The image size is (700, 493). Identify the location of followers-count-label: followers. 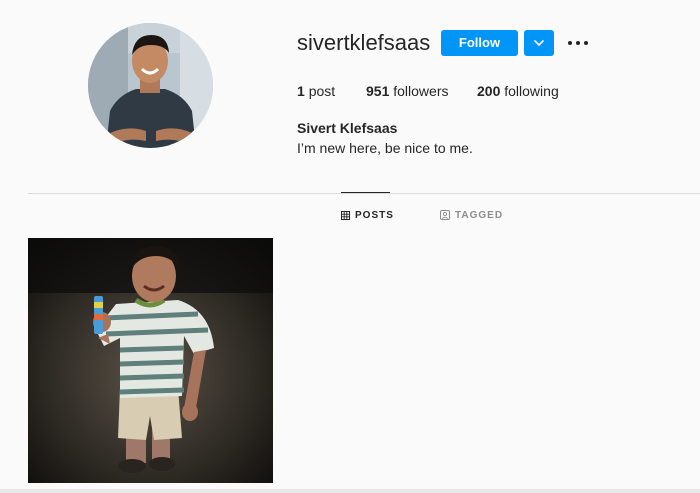
(421, 91).